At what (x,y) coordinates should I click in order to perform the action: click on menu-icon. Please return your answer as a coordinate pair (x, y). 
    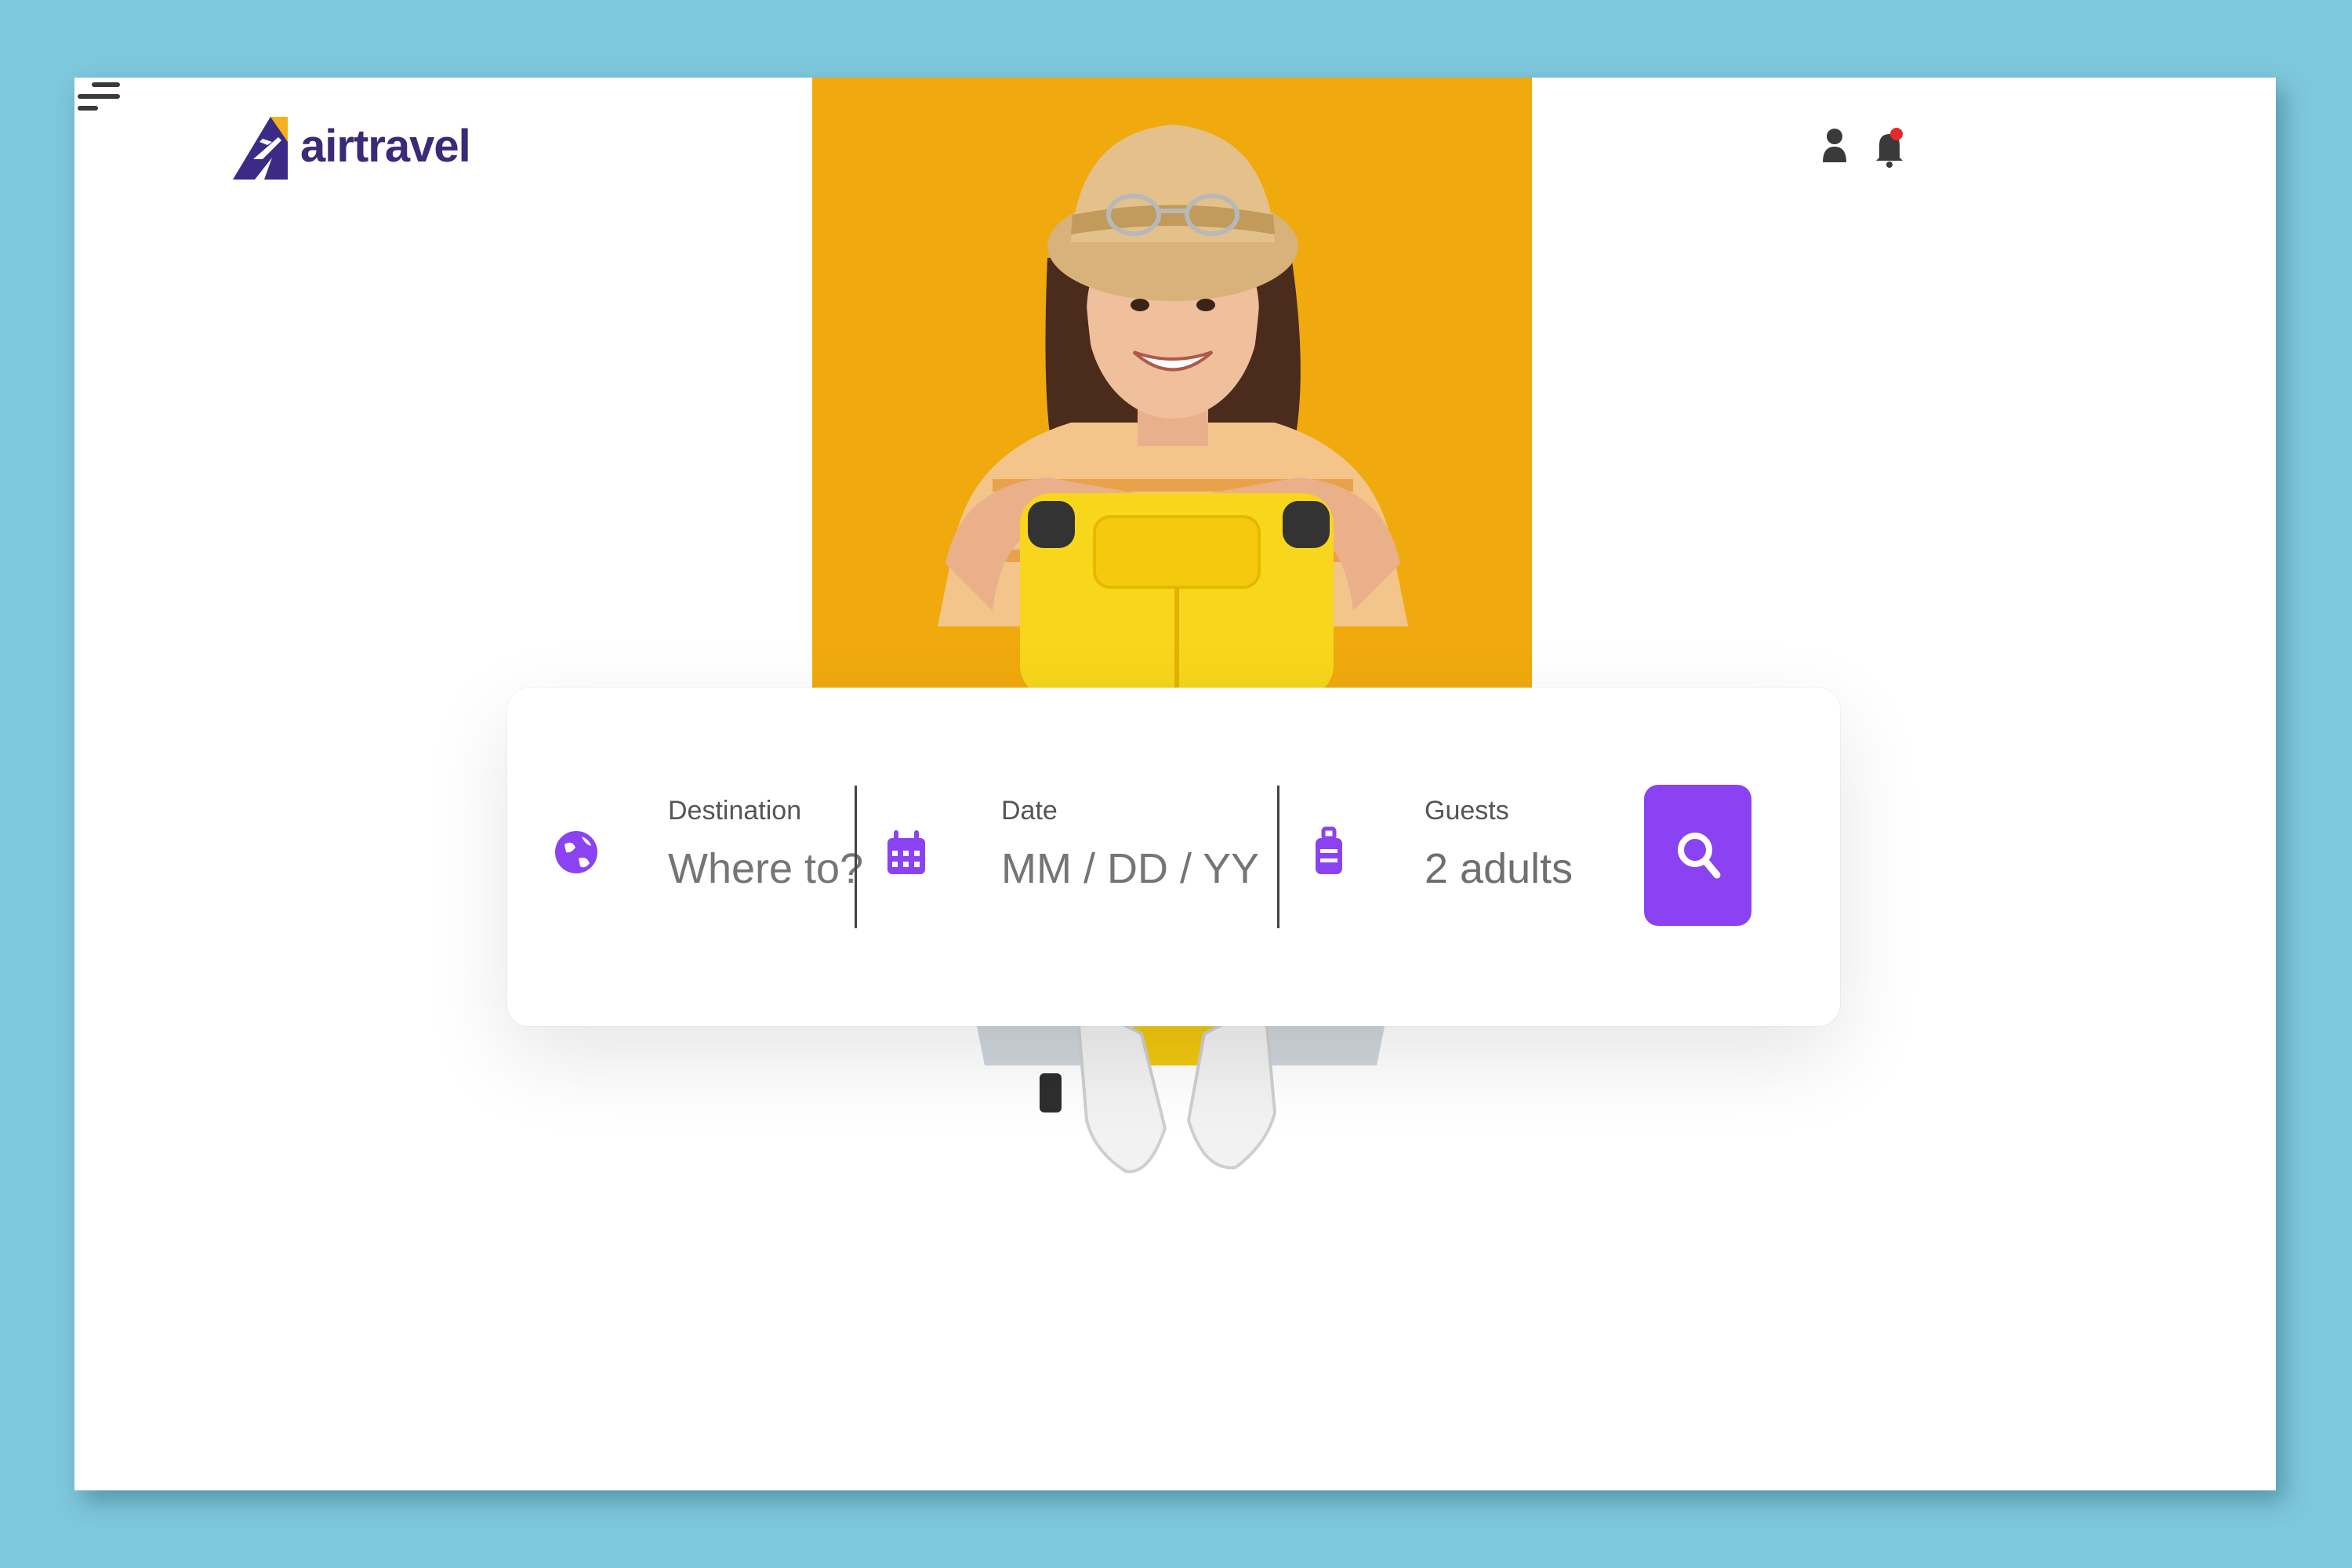
    Looking at the image, I should click on (98, 97).